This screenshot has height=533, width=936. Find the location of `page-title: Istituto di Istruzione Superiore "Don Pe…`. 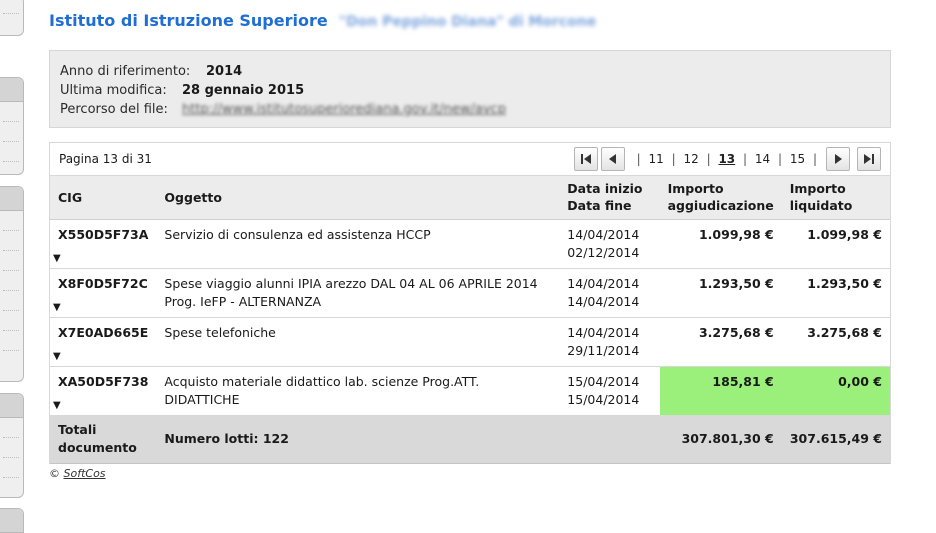

page-title: Istituto di Istruzione Superiore "Don Pe… is located at coordinates (322, 20).